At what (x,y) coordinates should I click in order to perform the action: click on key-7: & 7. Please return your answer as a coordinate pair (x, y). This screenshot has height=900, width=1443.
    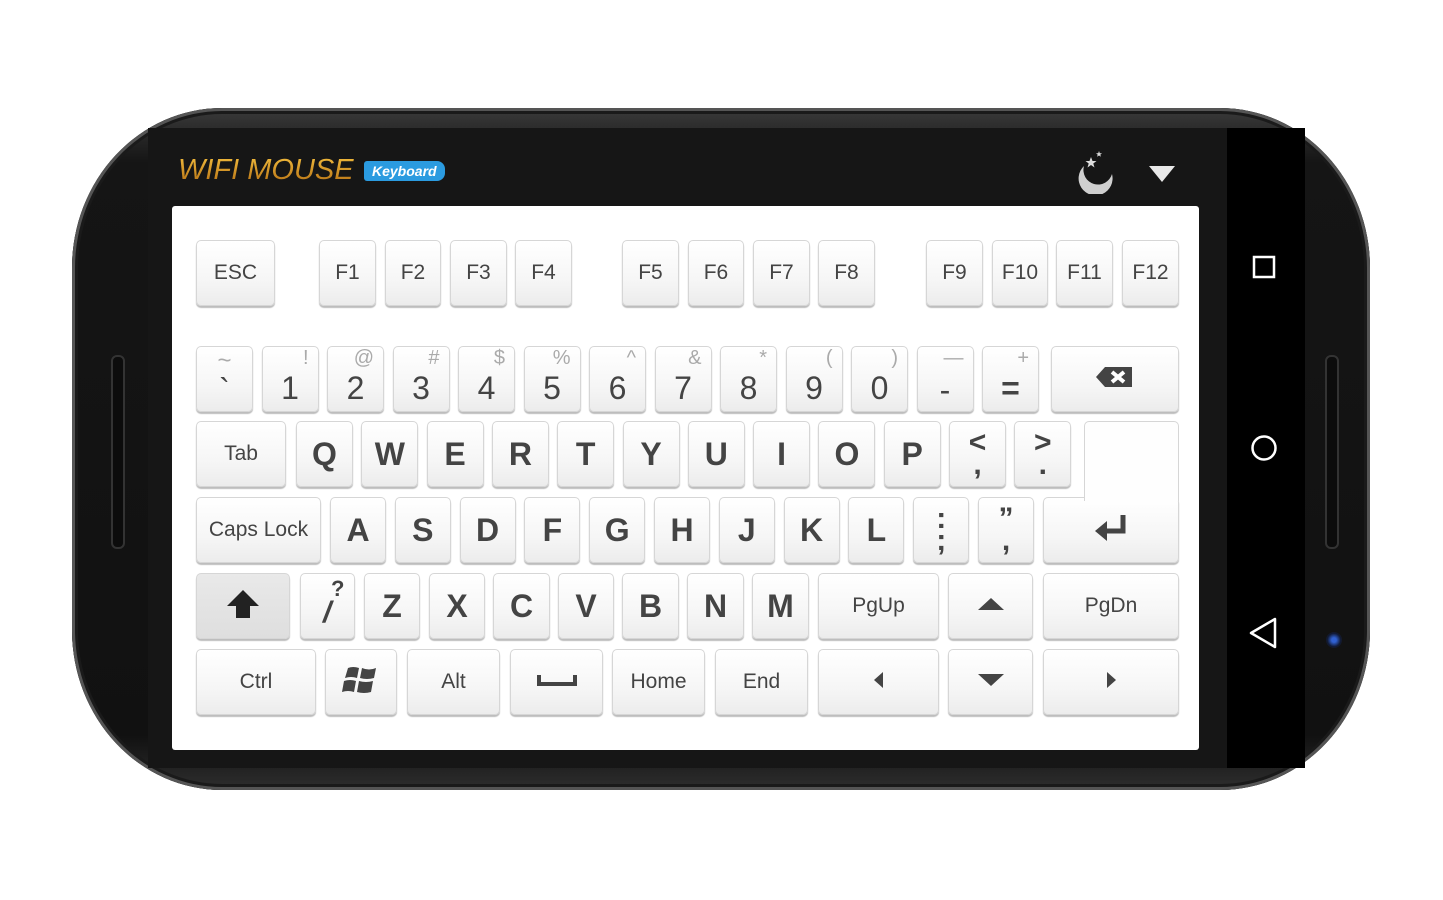
    Looking at the image, I should click on (683, 379).